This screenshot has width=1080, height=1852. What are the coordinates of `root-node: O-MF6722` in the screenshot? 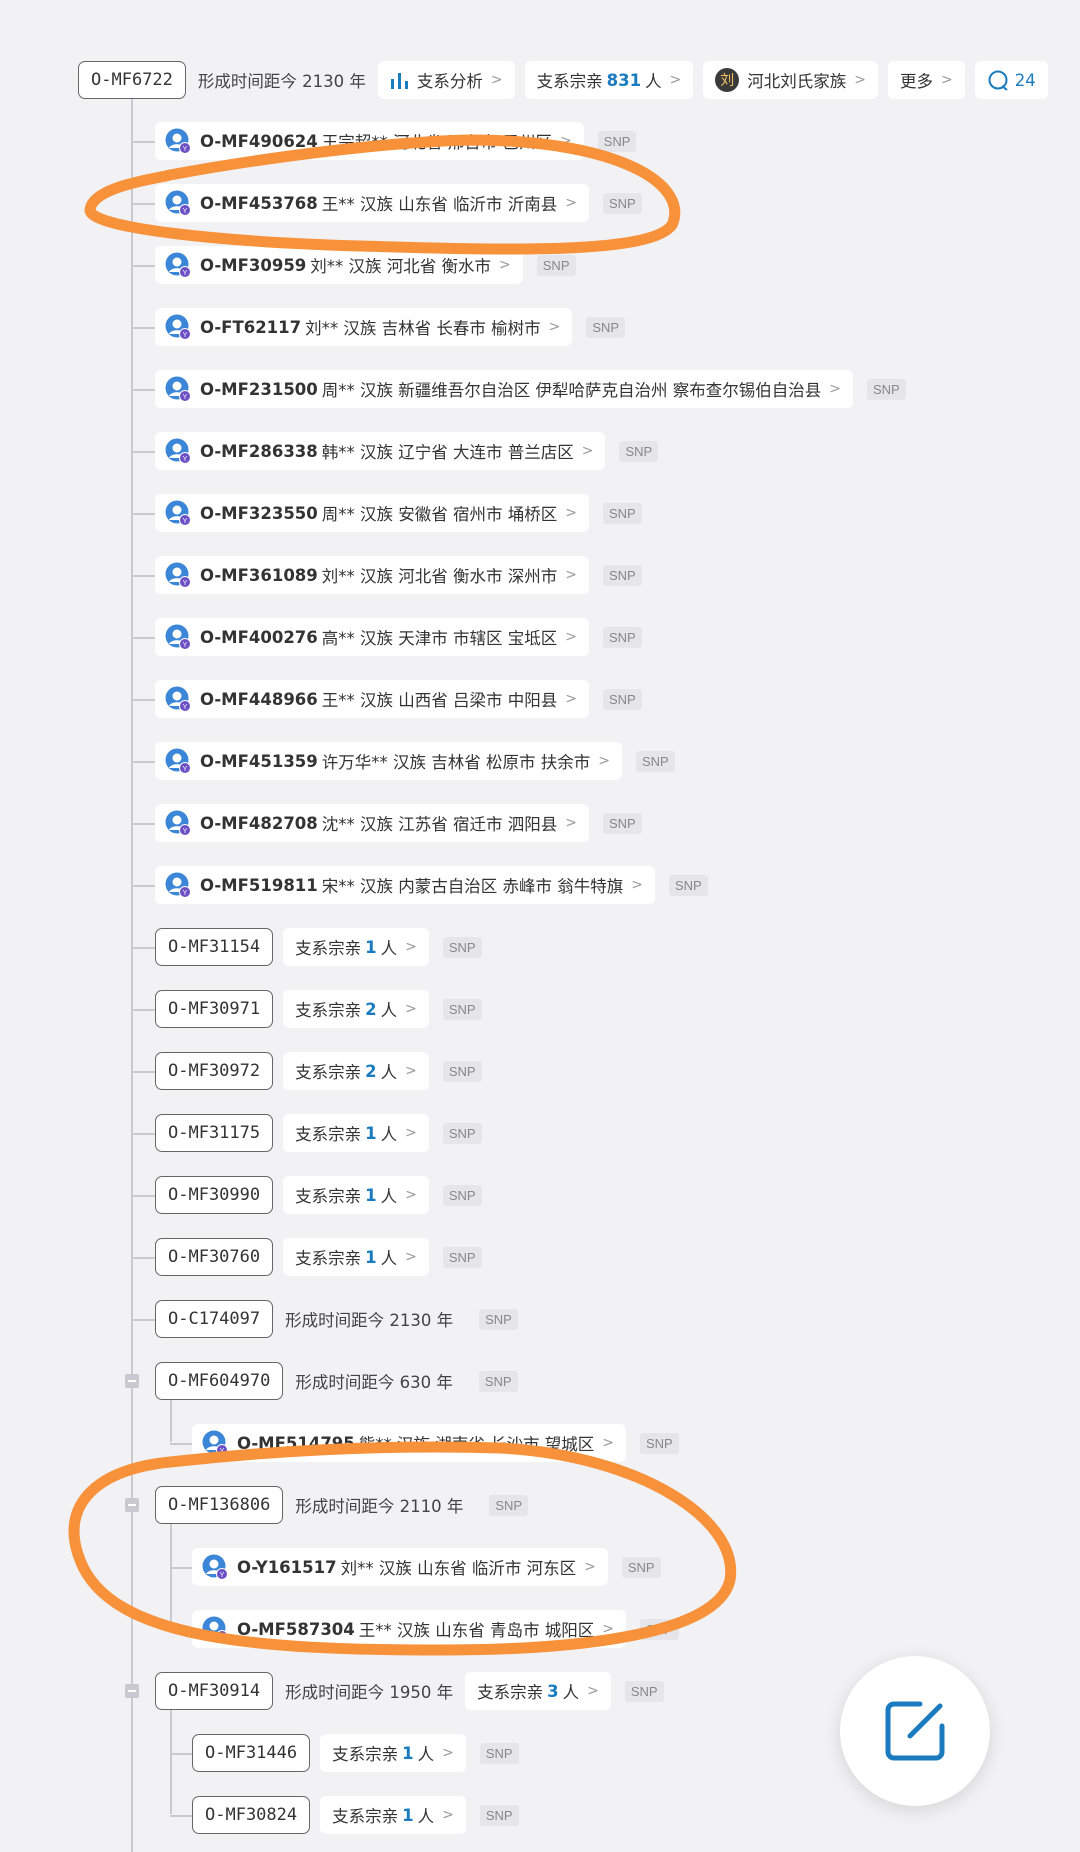 It's located at (132, 80).